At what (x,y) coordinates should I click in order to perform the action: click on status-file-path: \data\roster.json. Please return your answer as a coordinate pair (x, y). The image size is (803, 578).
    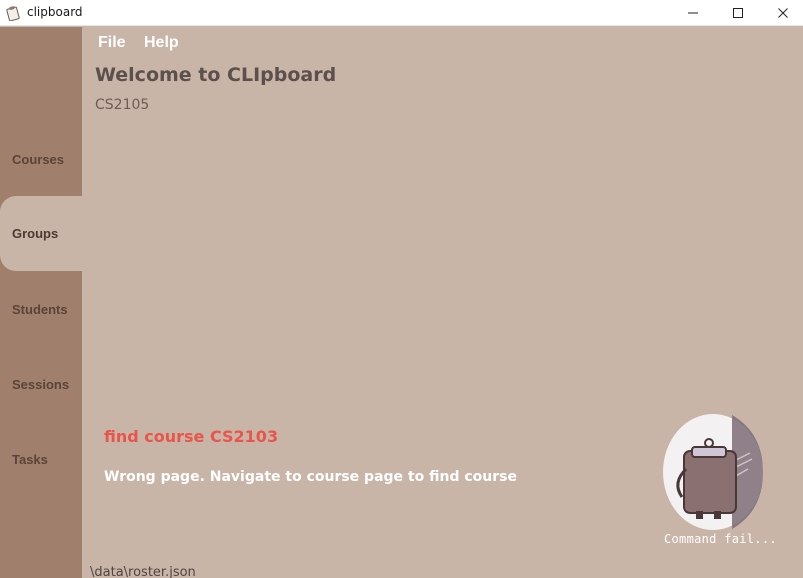
    Looking at the image, I should click on (143, 571).